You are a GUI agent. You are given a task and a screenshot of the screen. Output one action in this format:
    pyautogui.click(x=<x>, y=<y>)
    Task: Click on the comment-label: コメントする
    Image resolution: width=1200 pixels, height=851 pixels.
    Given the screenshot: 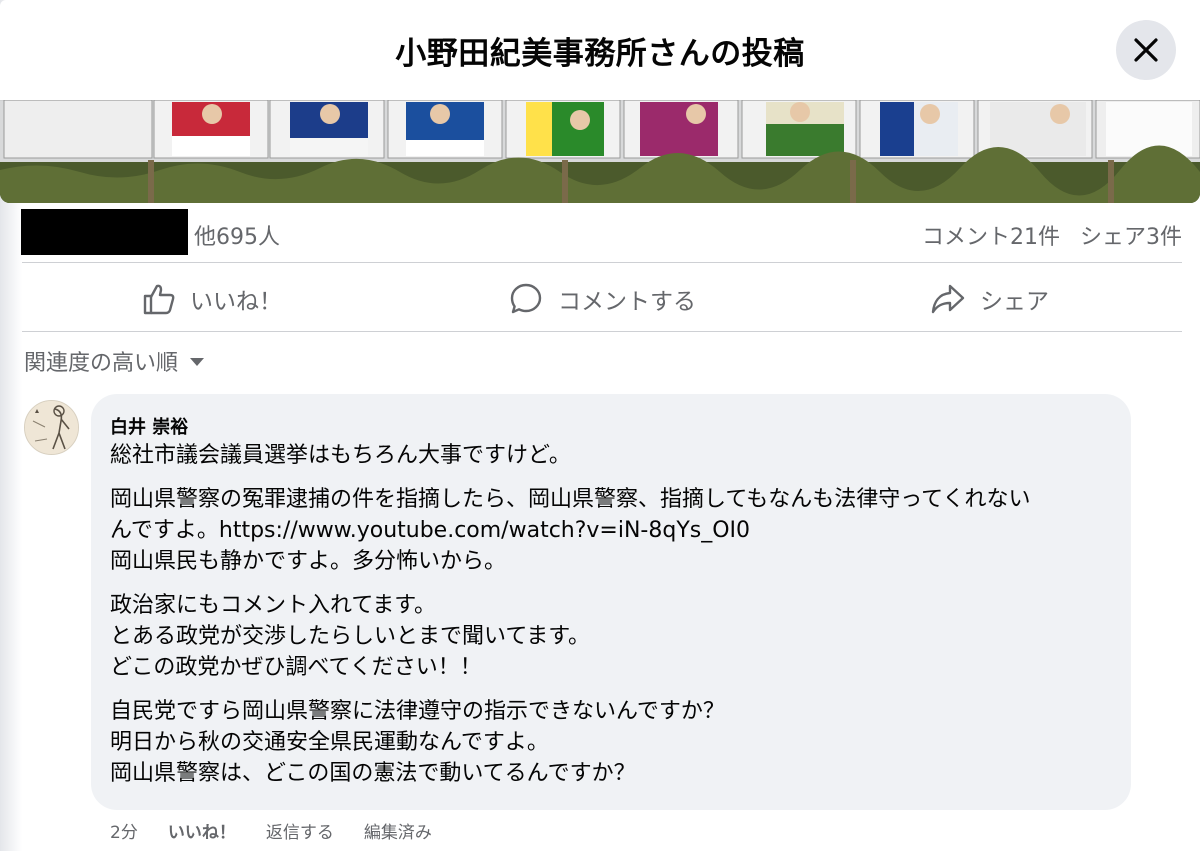 What is the action you would take?
    pyautogui.click(x=627, y=302)
    